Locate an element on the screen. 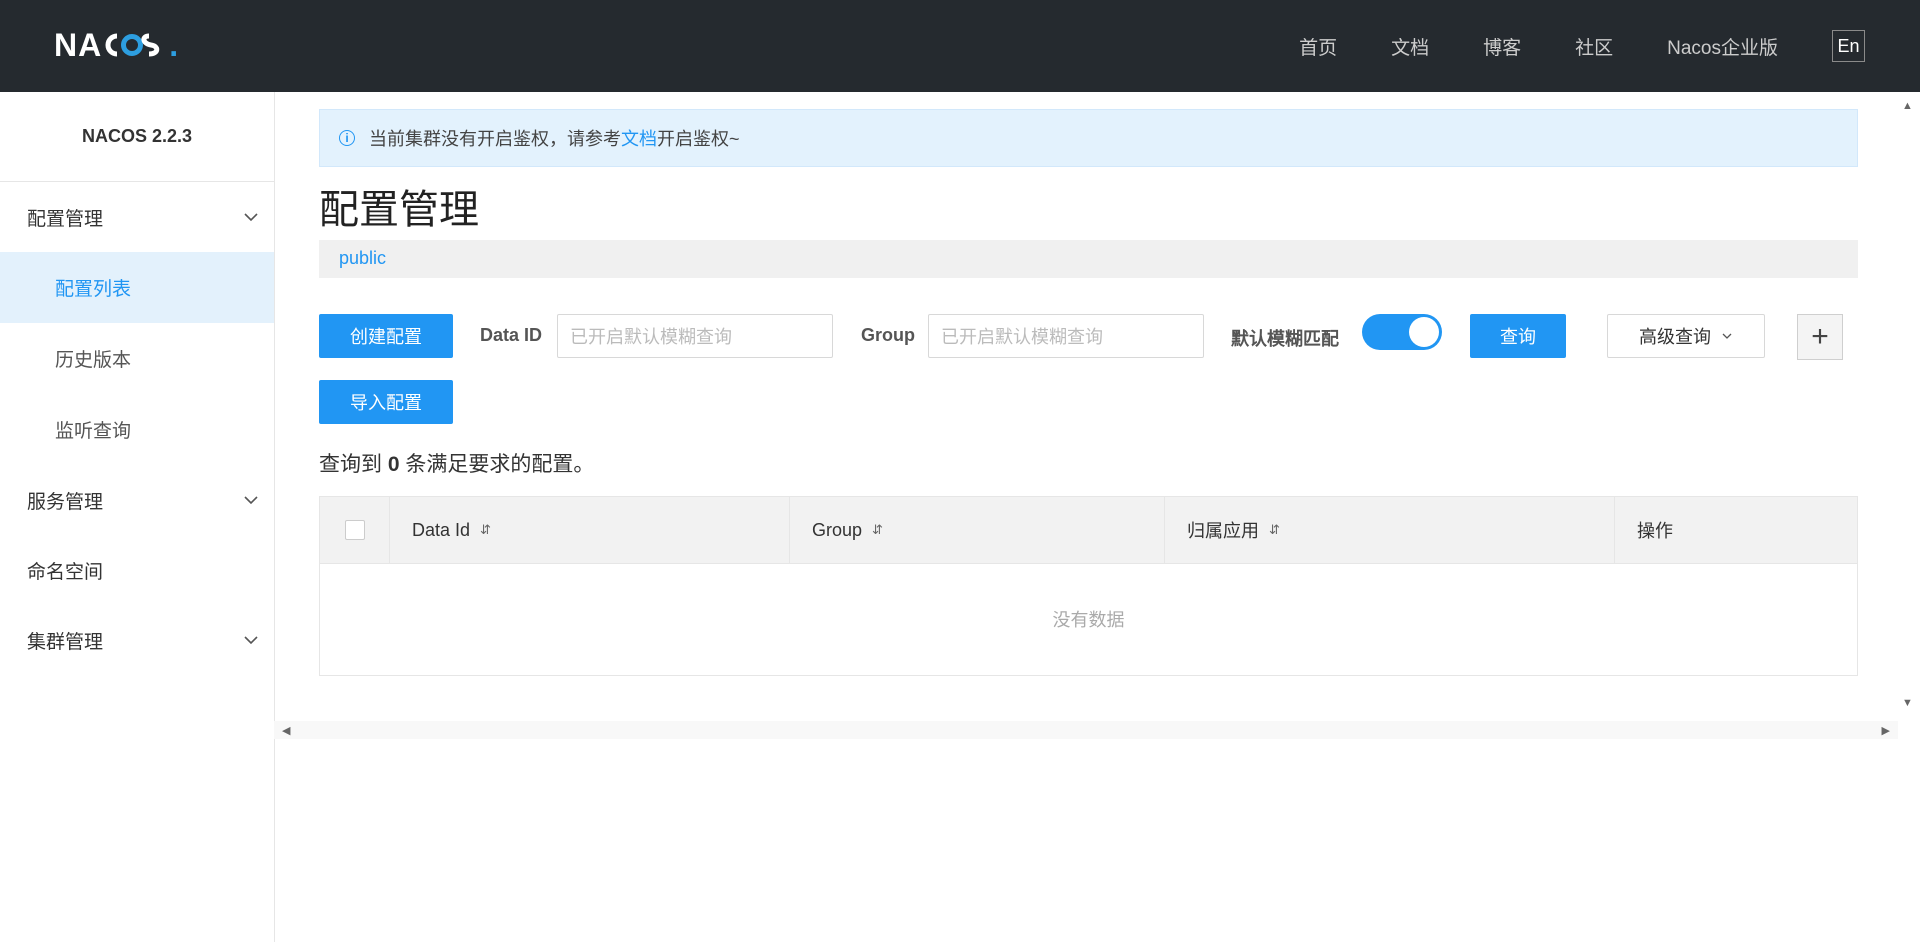 Image resolution: width=1920 pixels, height=942 pixels. sidebar-item-config-list: 配置列表 is located at coordinates (137, 287).